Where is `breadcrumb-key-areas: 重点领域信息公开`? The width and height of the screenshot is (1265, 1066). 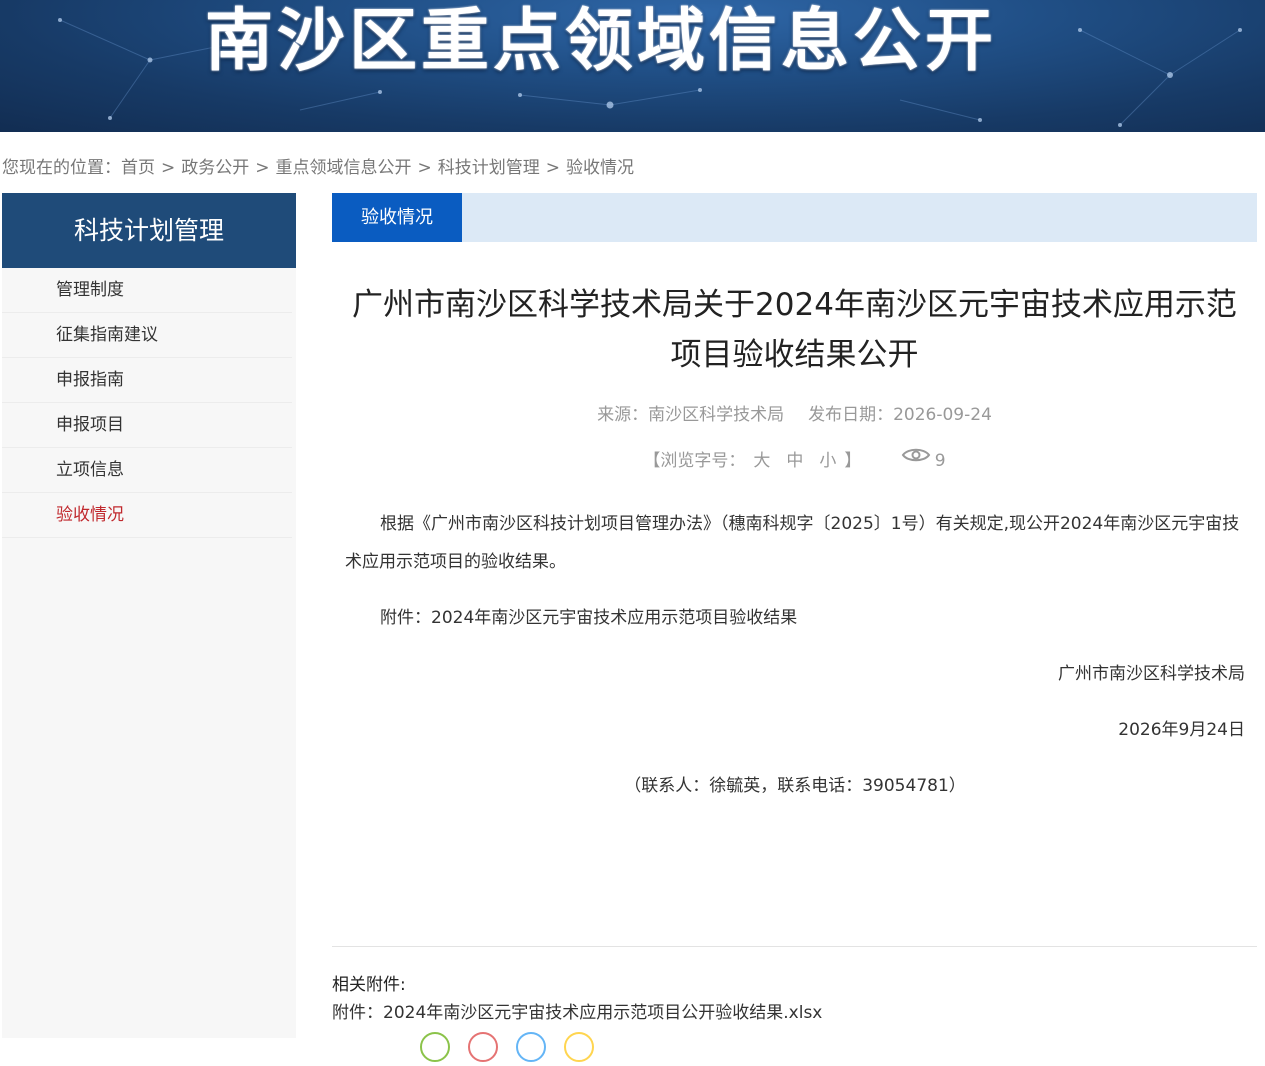
breadcrumb-key-areas: 重点领域信息公开 is located at coordinates (344, 168).